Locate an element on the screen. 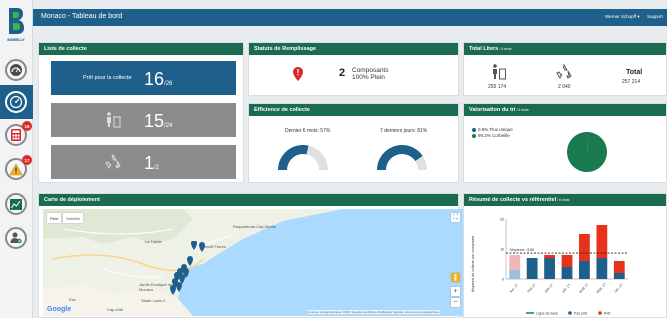 The image size is (667, 318). total-label: Total is located at coordinates (634, 72).